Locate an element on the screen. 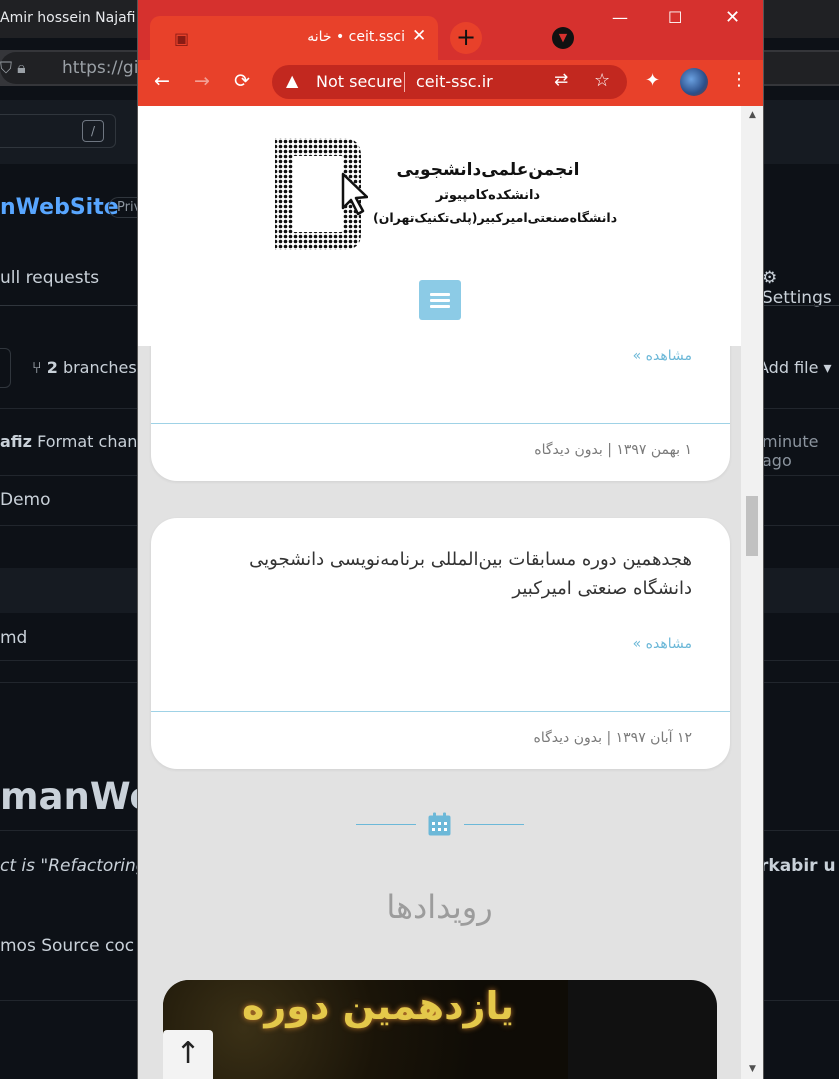  tab-close-icon: ✕ is located at coordinates (419, 36).